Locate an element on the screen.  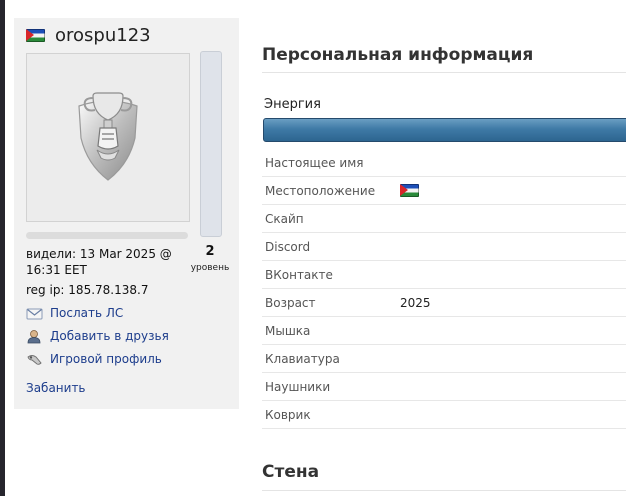
send-message-label: Послать ЛС is located at coordinates (87, 313).